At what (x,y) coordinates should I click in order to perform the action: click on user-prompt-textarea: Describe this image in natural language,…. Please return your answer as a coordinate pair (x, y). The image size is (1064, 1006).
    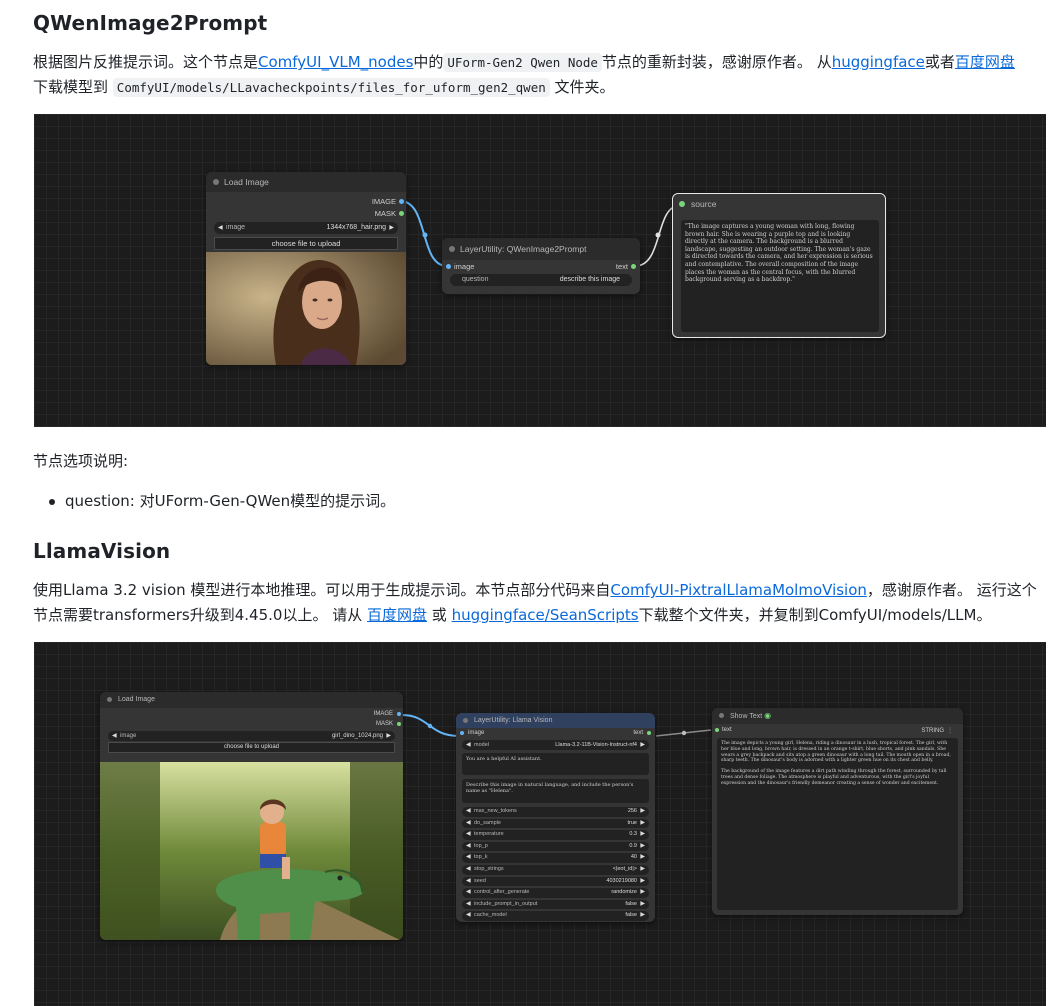
    Looking at the image, I should click on (555, 791).